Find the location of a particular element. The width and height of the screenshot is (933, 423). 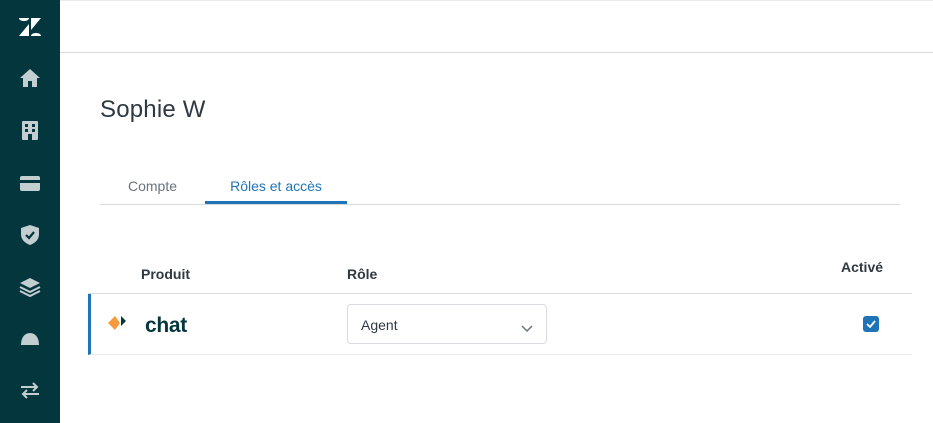

tab-bar: Compte Rôles et accès is located at coordinates (500, 187).